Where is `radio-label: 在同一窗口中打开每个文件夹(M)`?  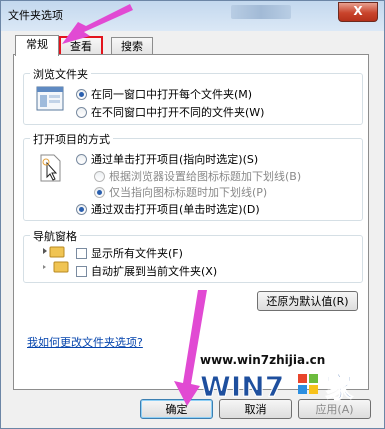 radio-label: 在同一窗口中打开每个文件夹(M) is located at coordinates (172, 94).